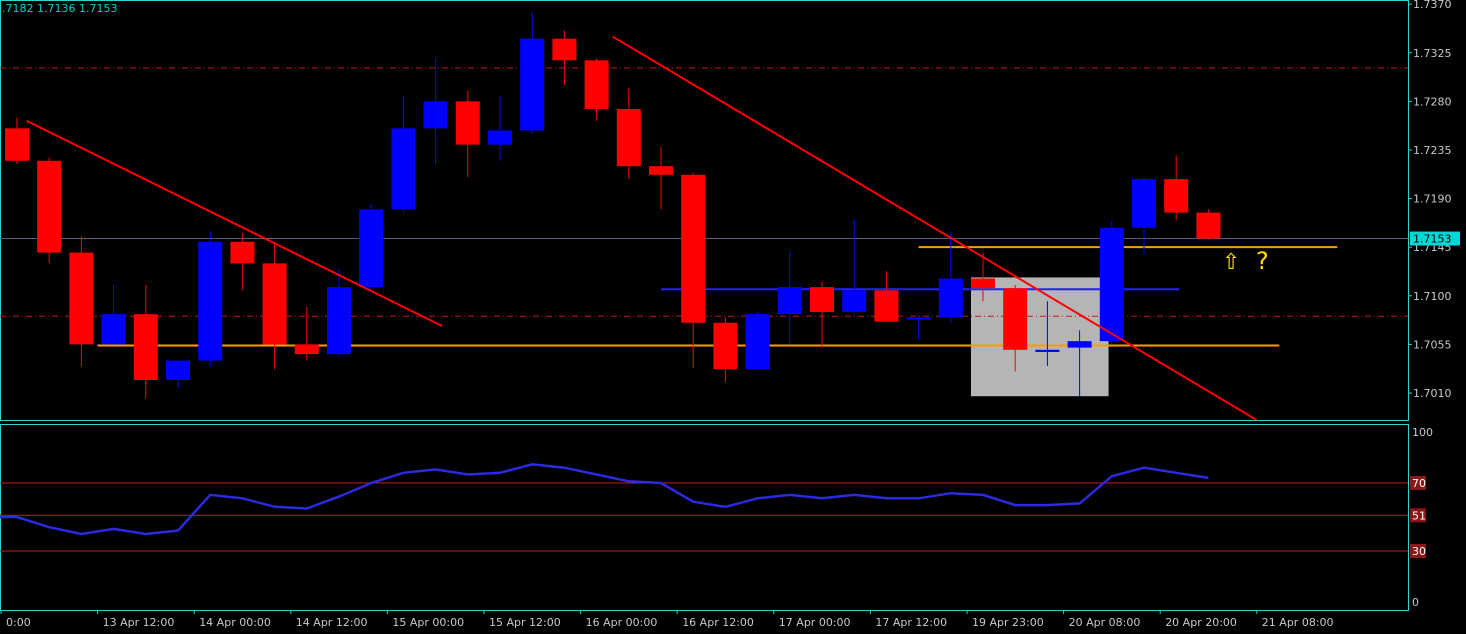 Image resolution: width=1466 pixels, height=634 pixels. Describe the element at coordinates (18, 622) in the screenshot. I see `time-axis-label: 0:00` at that location.